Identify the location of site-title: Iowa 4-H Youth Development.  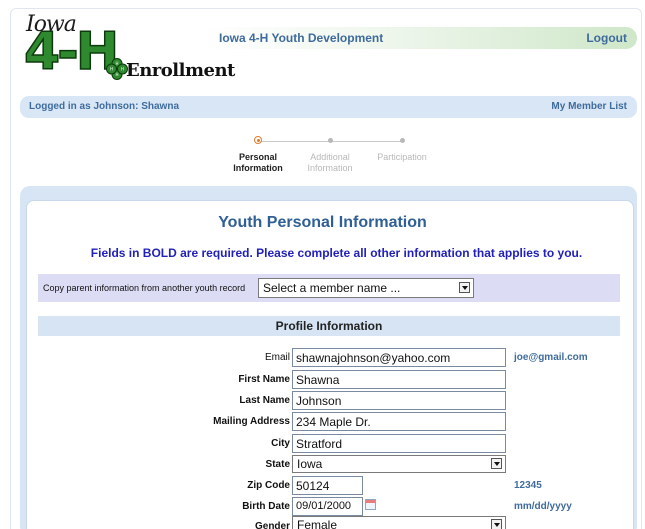
(301, 38).